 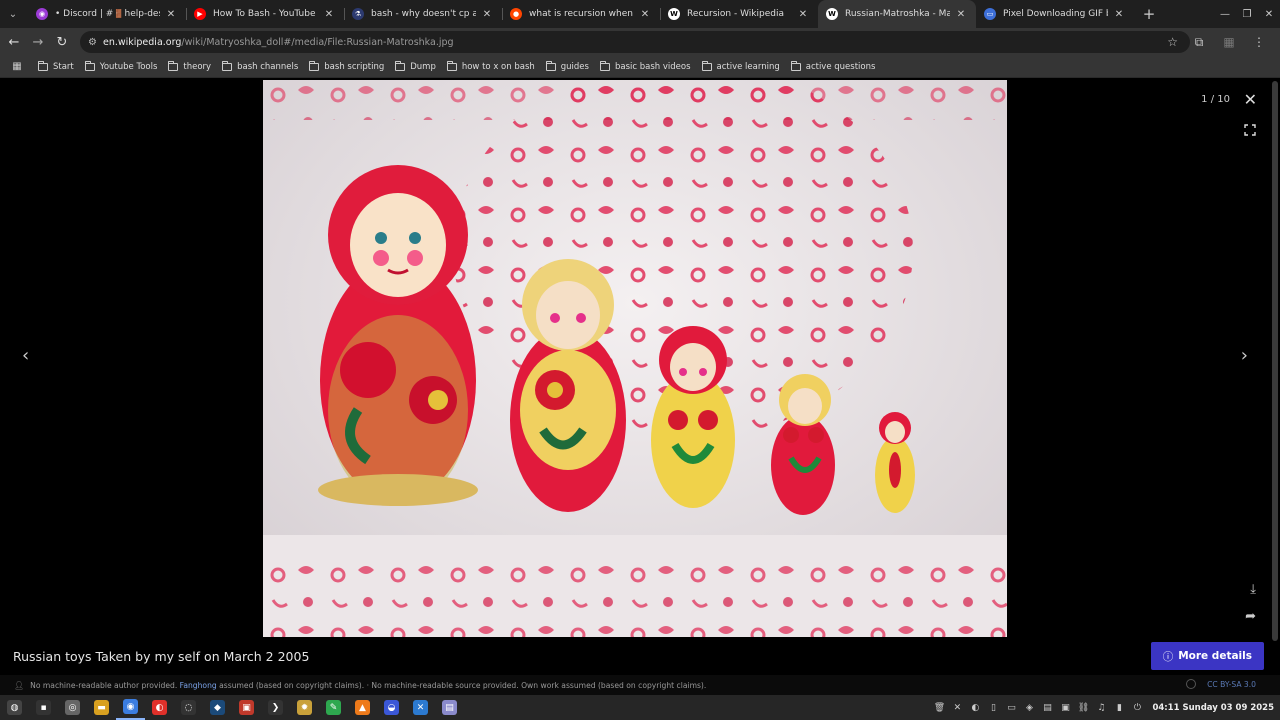 What do you see at coordinates (62, 42) in the screenshot?
I see `reload-button: ↻` at bounding box center [62, 42].